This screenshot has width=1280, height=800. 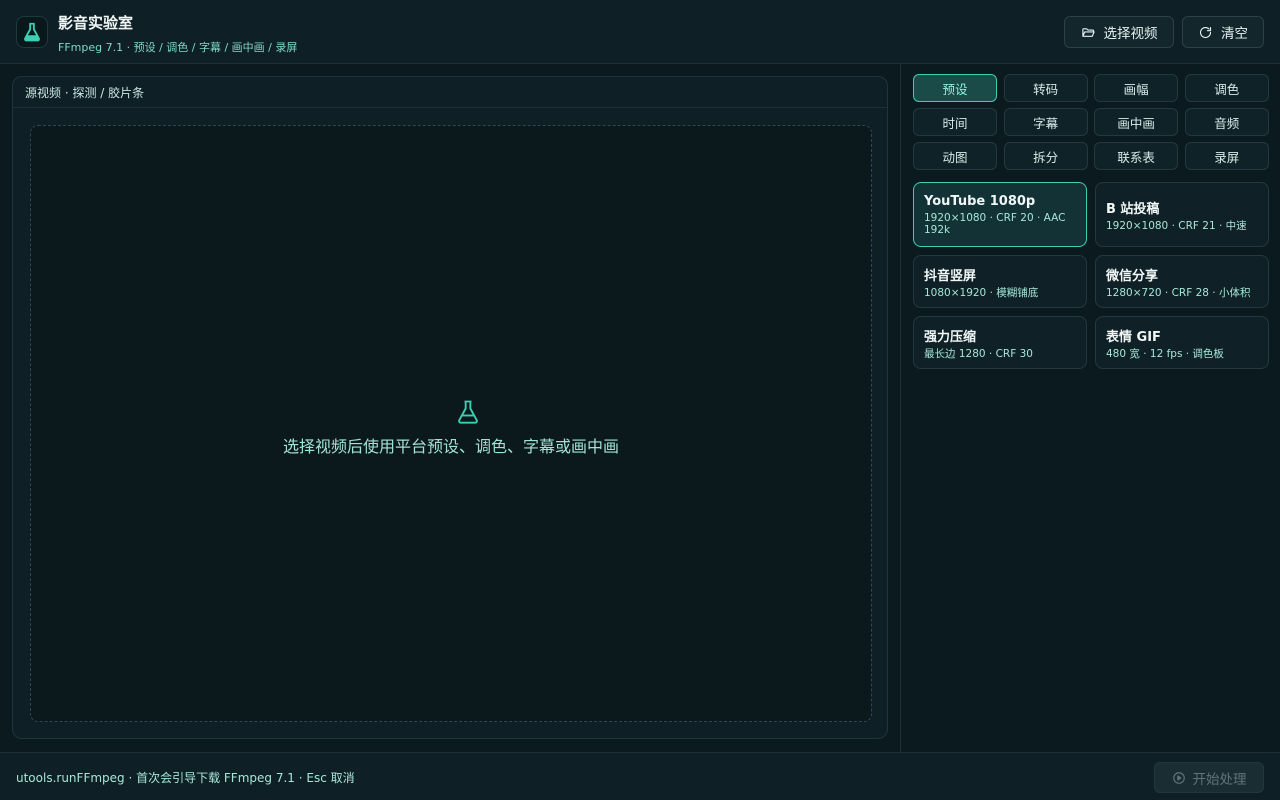 What do you see at coordinates (1182, 281) in the screenshot?
I see `preset-card-wechat: 微信分享 1280×720 · CRF 28 · 小体积` at bounding box center [1182, 281].